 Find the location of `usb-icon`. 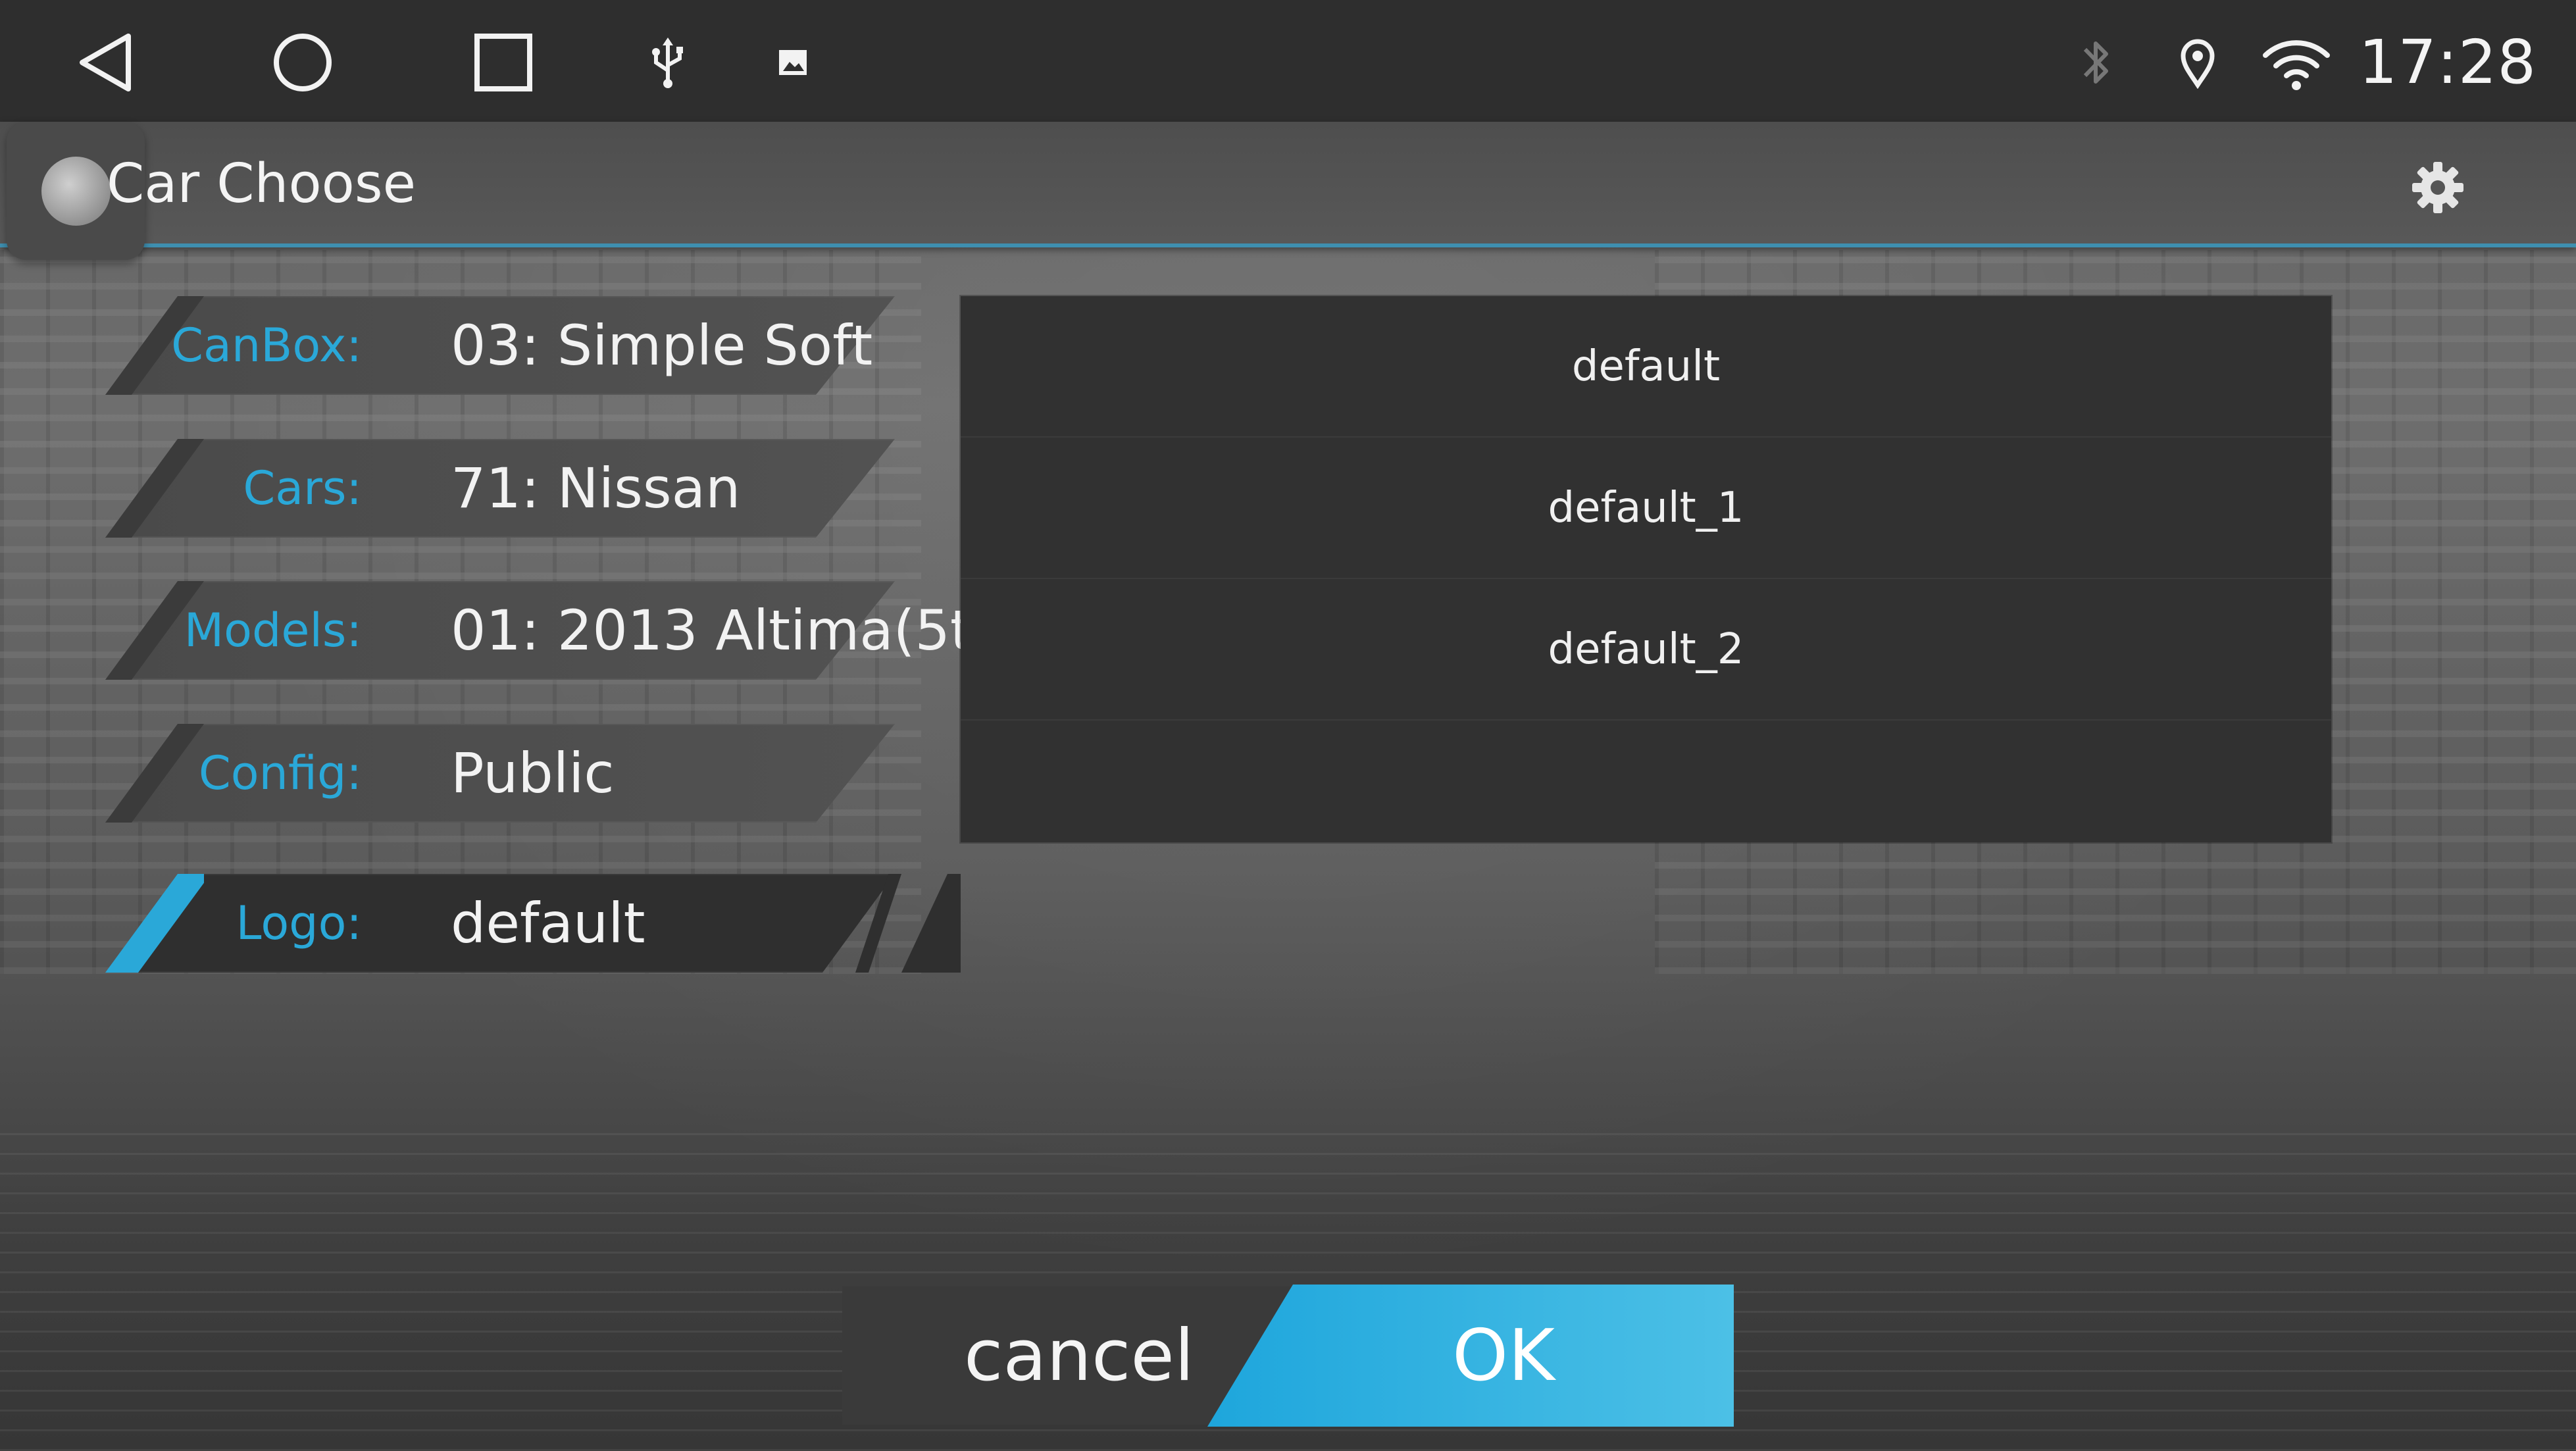

usb-icon is located at coordinates (668, 63).